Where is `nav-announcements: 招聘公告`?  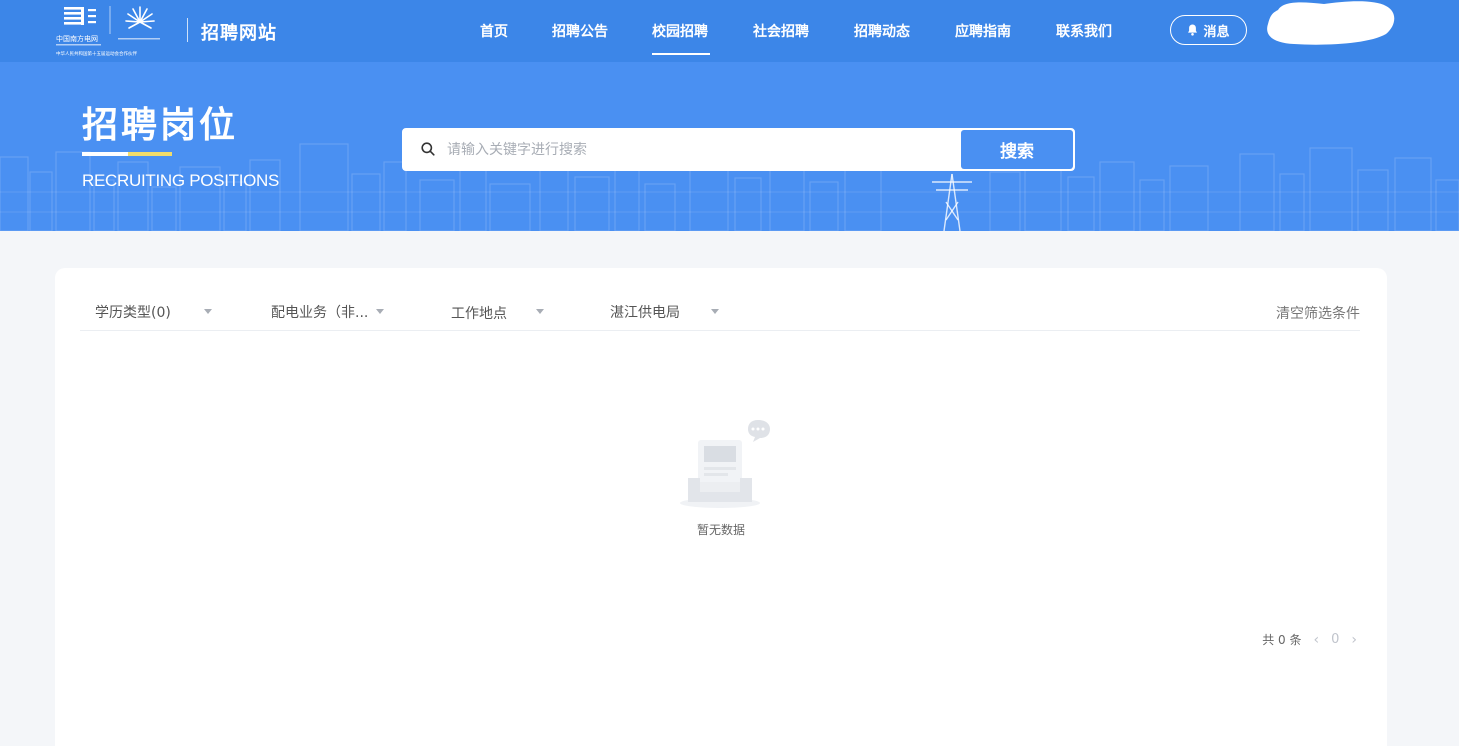
nav-announcements: 招聘公告 is located at coordinates (580, 31).